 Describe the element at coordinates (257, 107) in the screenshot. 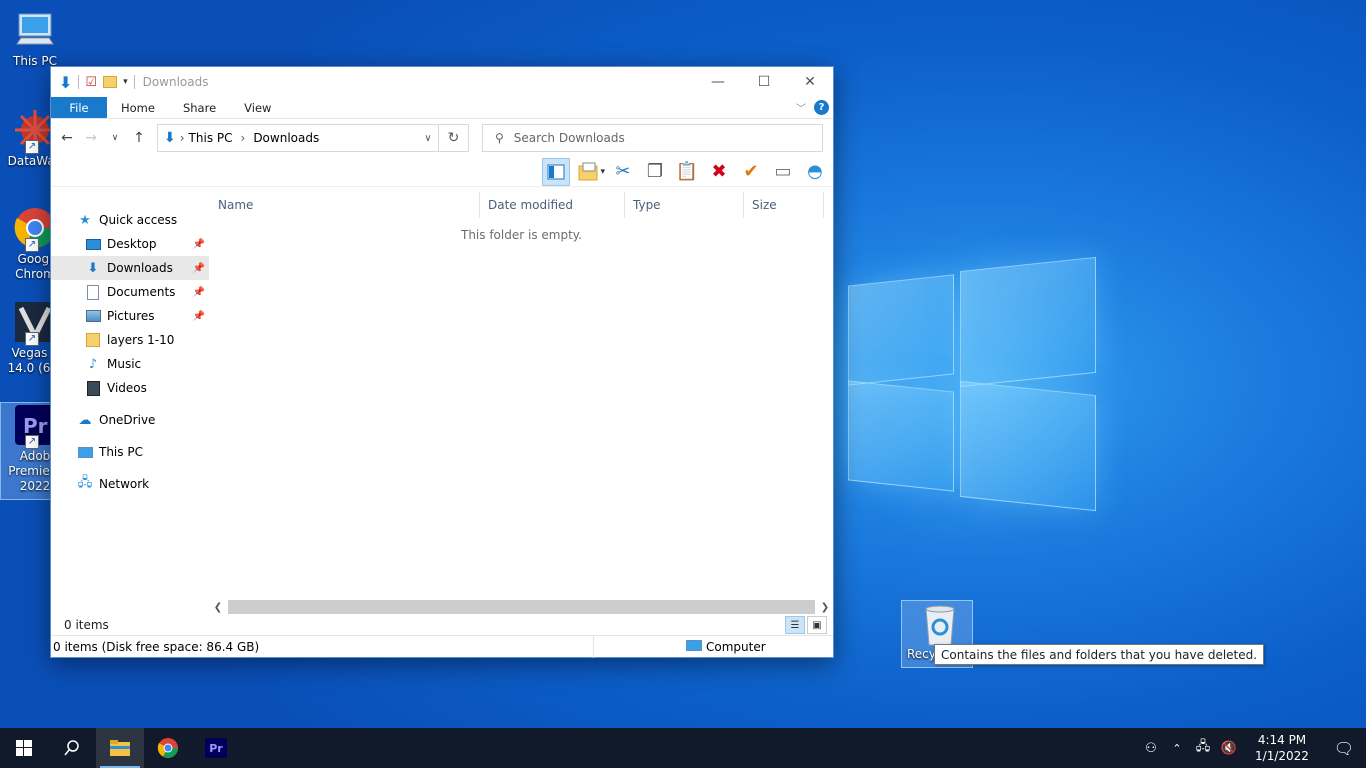

I see `tab-view: View` at that location.